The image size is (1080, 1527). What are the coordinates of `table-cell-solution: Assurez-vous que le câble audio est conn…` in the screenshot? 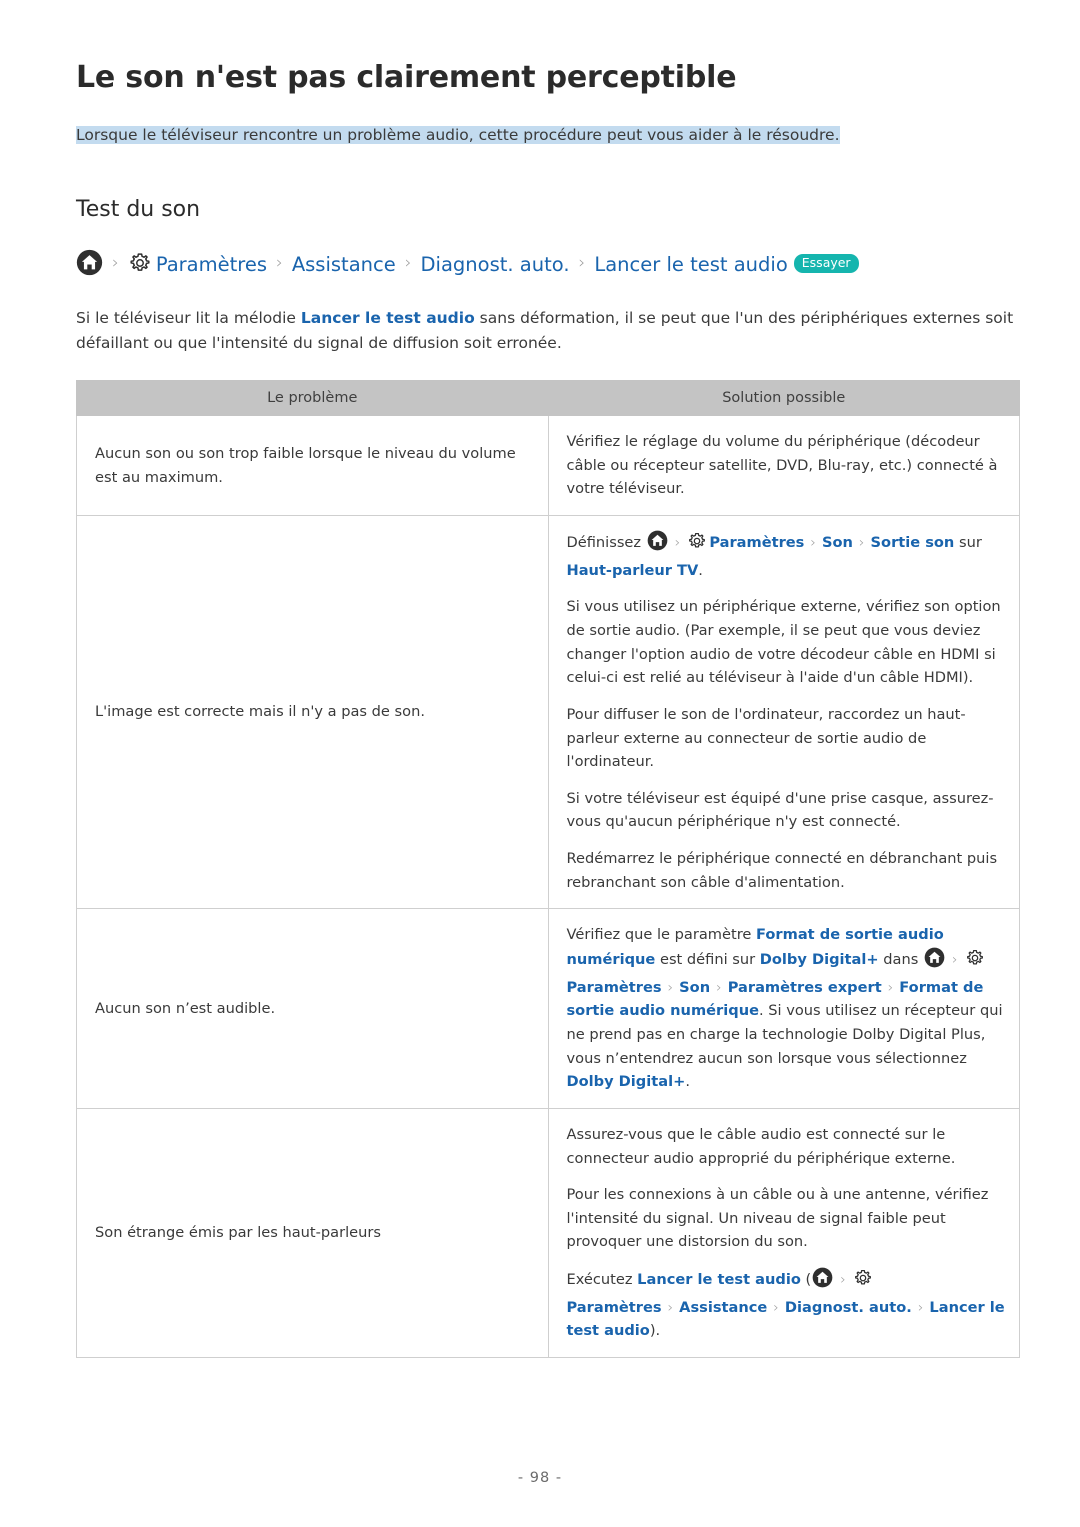 It's located at (783, 1233).